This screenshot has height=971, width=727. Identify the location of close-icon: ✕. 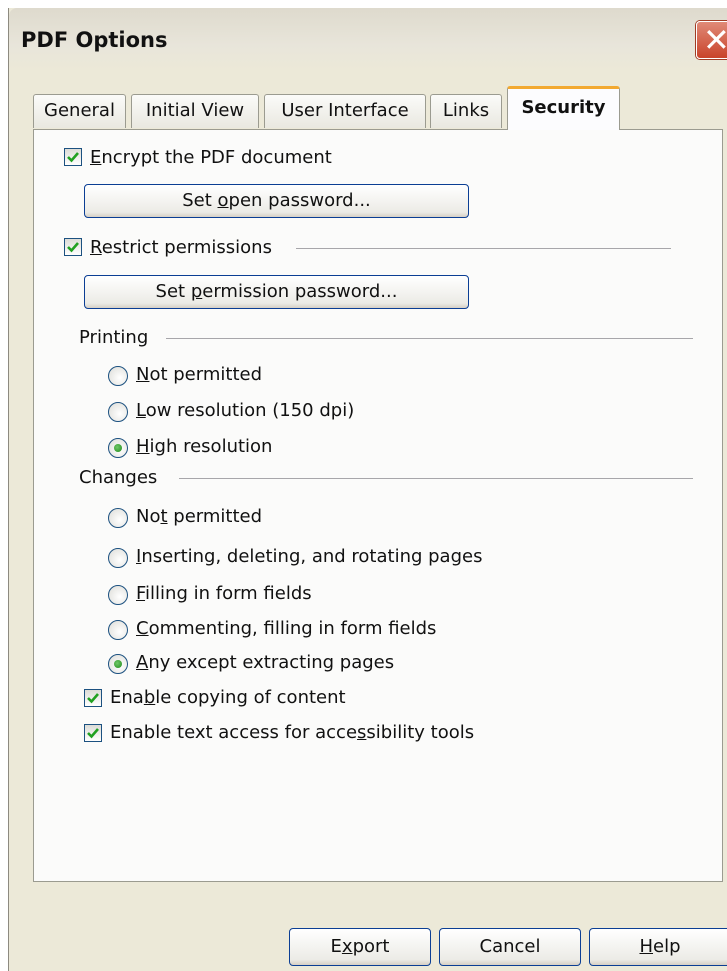
(715, 40).